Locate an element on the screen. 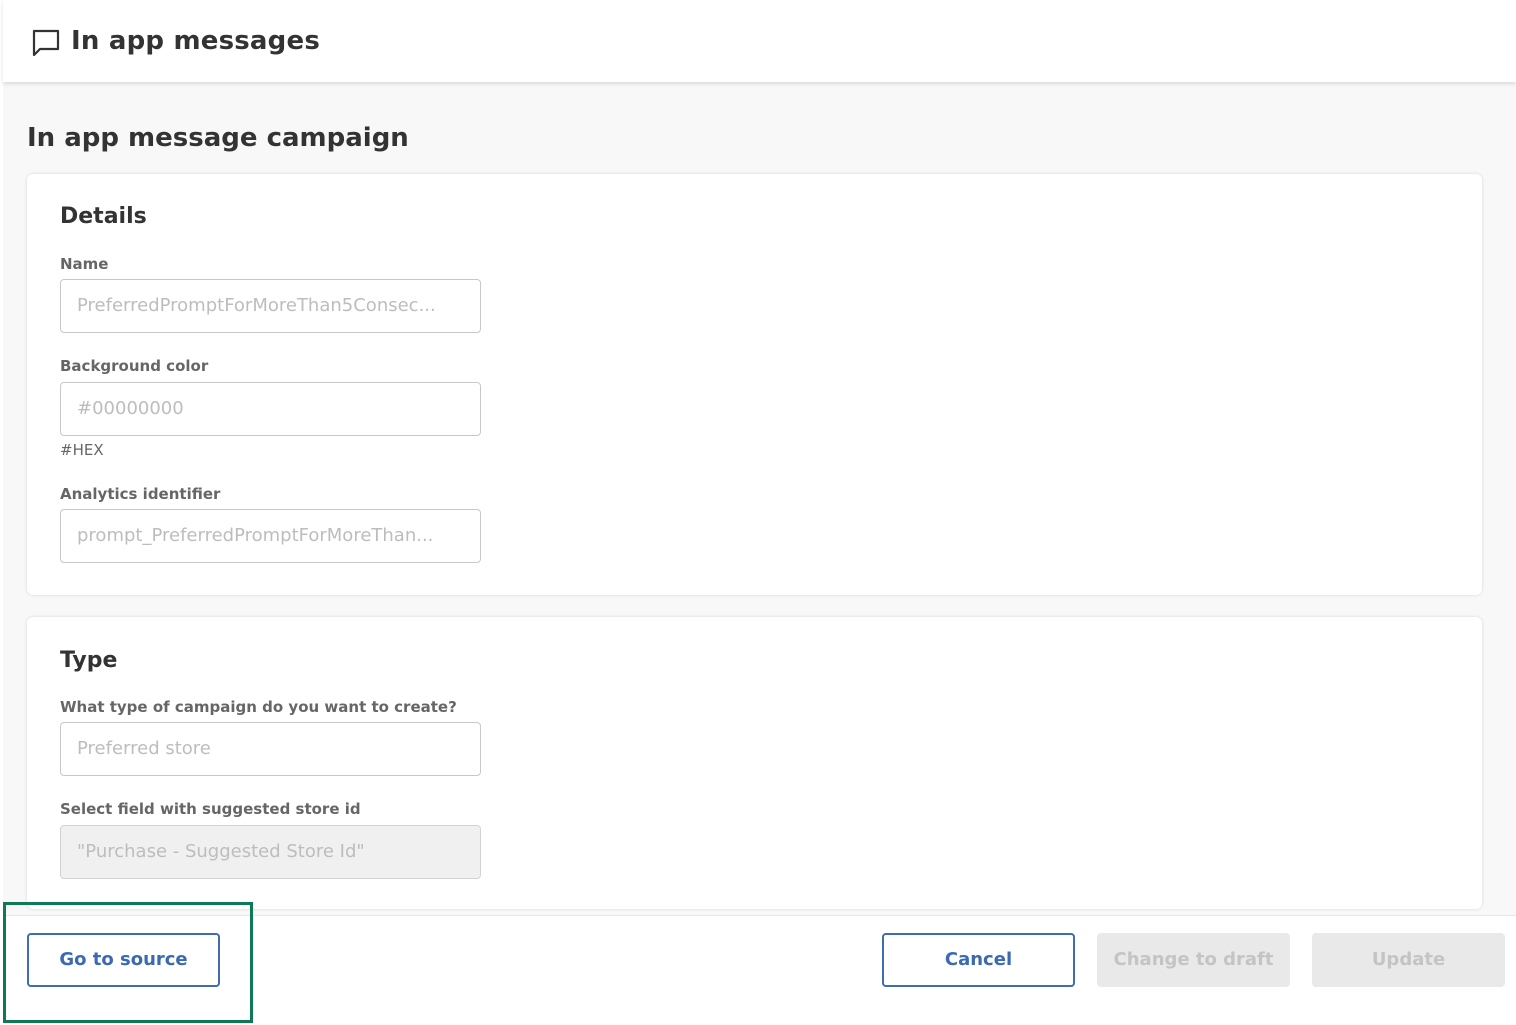 The image size is (1516, 1025). campaign-type-select: Preferred store is located at coordinates (270, 749).